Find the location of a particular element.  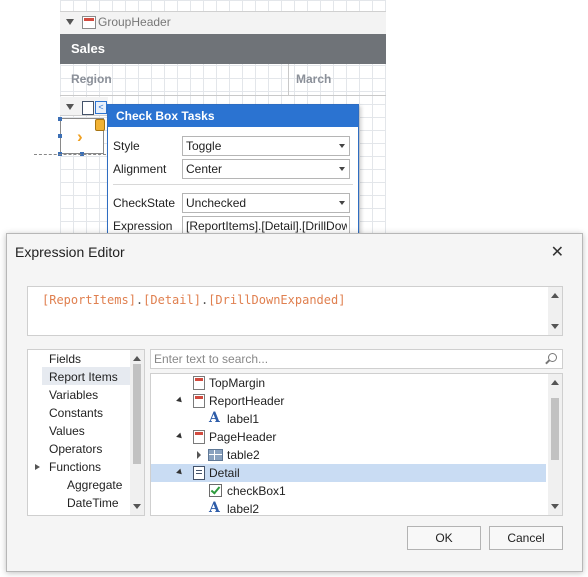

tree-item-label: PageHeader is located at coordinates (243, 437).